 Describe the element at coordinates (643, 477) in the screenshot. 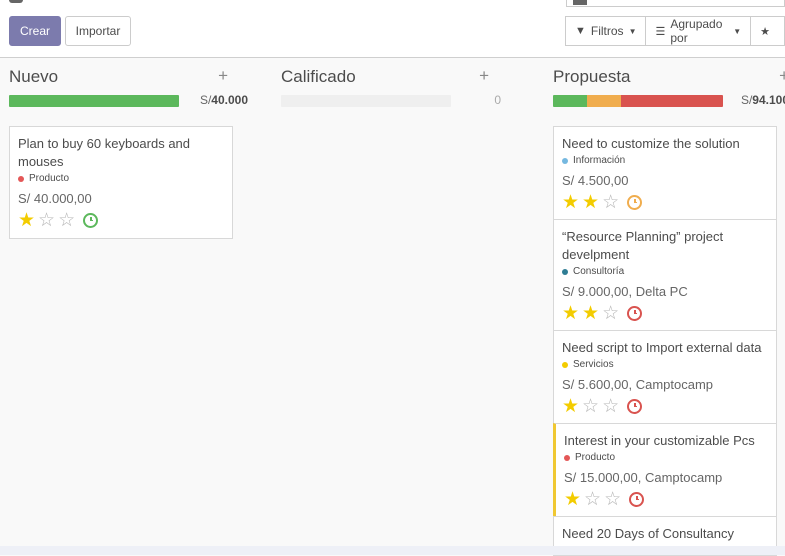

I see `card-amount: S/ 15.000,00, Camptocamp` at that location.